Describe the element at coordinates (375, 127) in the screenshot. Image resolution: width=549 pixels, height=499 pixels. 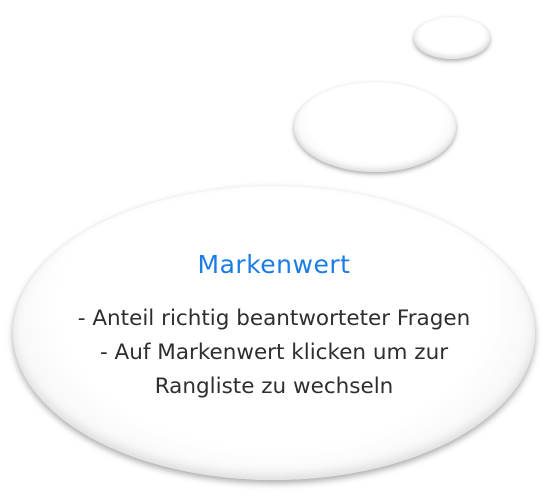
I see `thought-bubble-medium` at that location.